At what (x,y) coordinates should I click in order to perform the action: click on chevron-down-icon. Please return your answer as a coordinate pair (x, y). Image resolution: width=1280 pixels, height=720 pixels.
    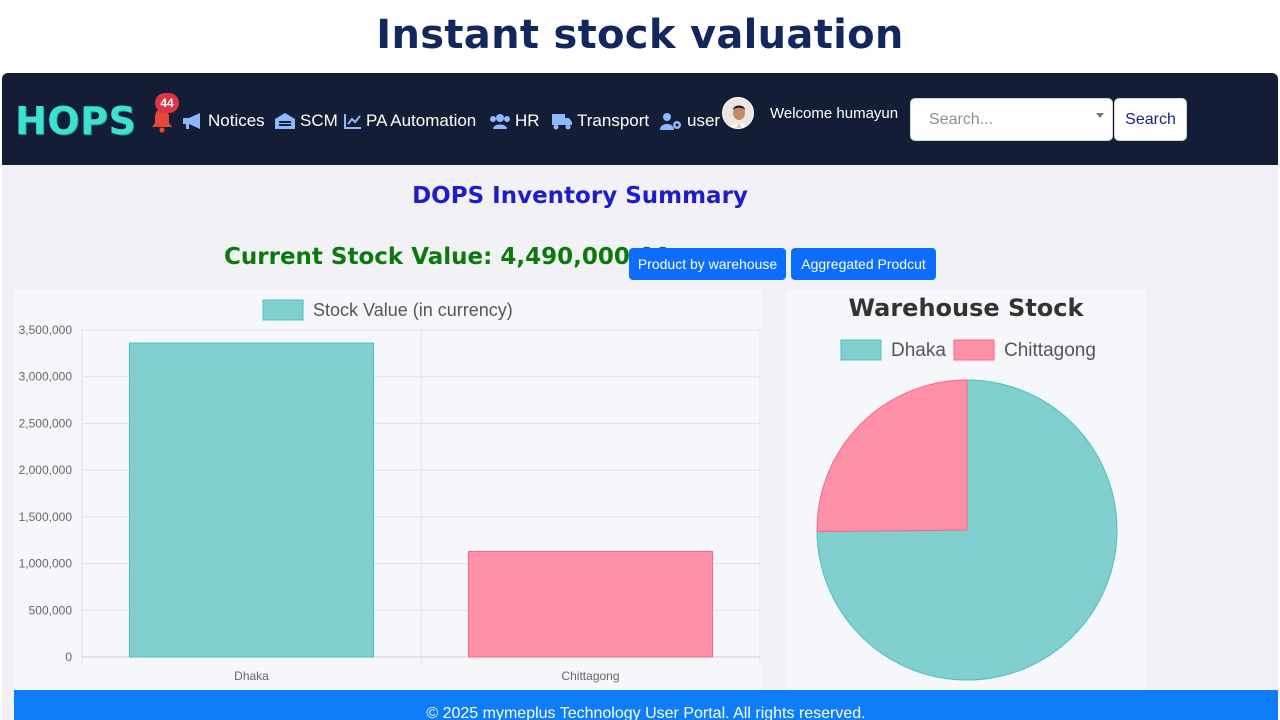
    Looking at the image, I should click on (1100, 115).